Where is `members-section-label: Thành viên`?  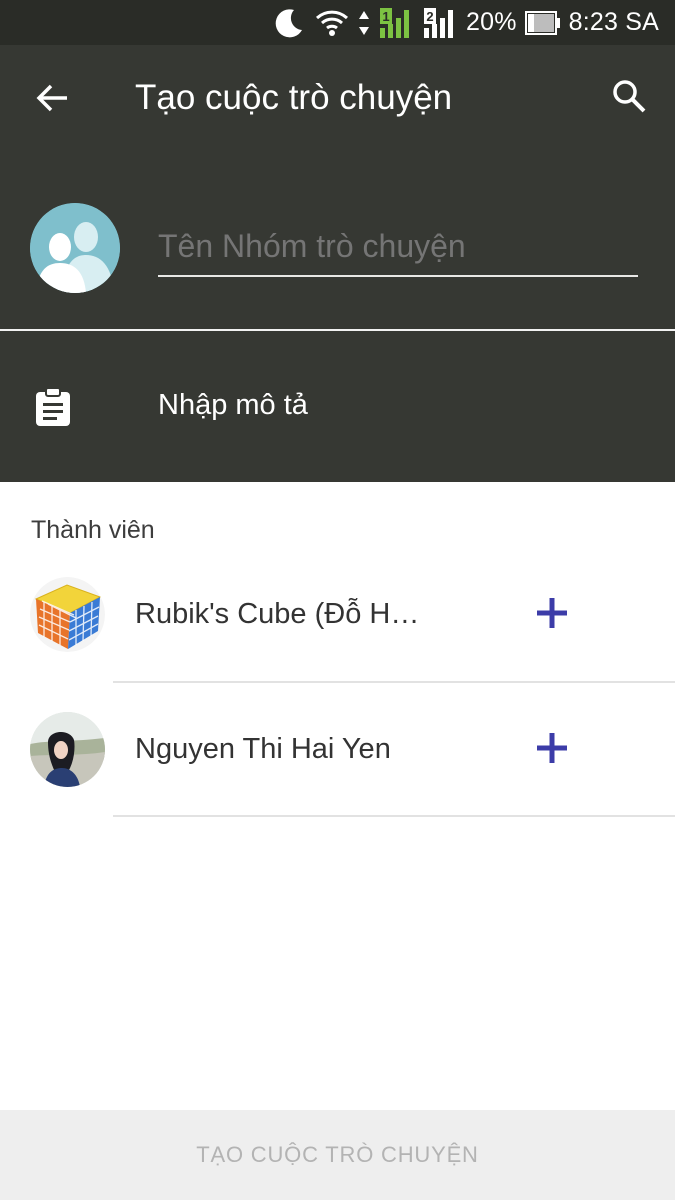
members-section-label: Thành viên is located at coordinates (93, 530).